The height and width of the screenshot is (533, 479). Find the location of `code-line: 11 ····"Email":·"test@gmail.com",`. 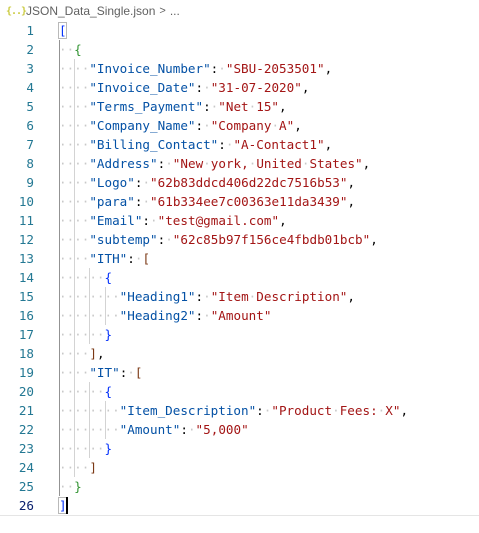

code-line: 11 ····"Email":·"test@gmail.com", is located at coordinates (239, 220).